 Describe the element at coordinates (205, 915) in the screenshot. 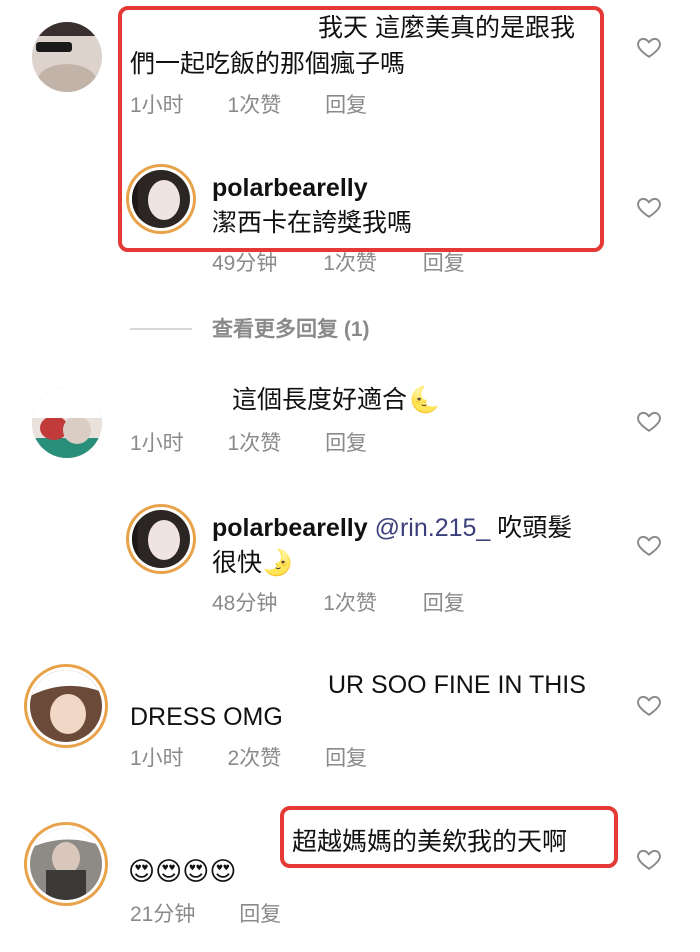

I see `comment-meta: 21分钟 回复` at that location.